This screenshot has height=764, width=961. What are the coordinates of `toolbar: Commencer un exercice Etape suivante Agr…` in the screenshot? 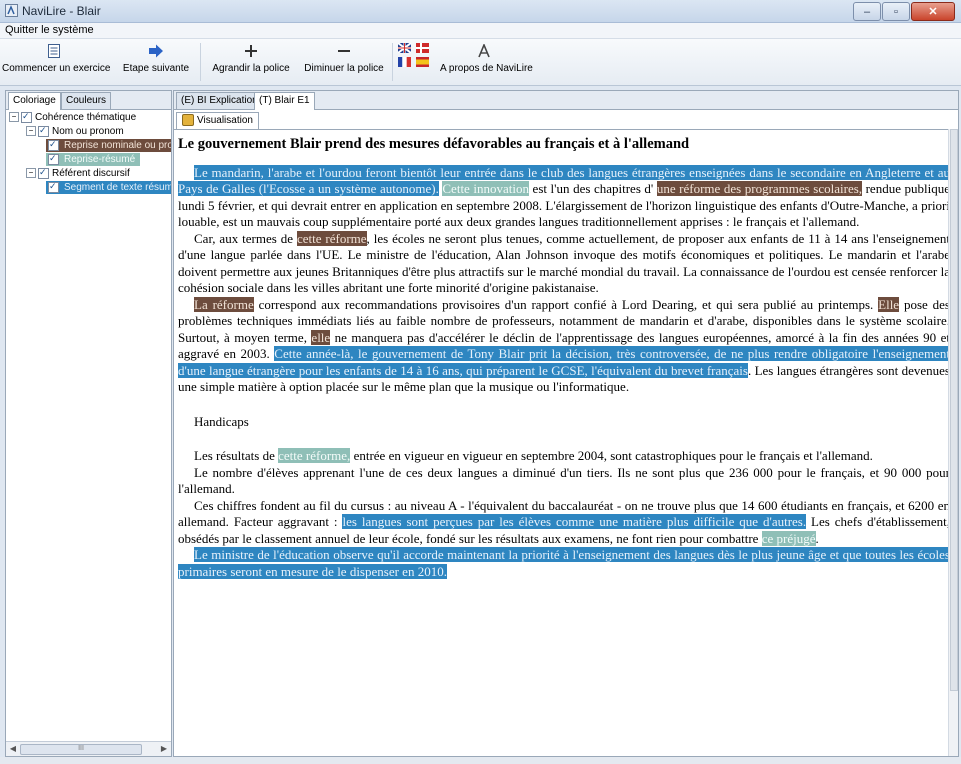 It's located at (480, 62).